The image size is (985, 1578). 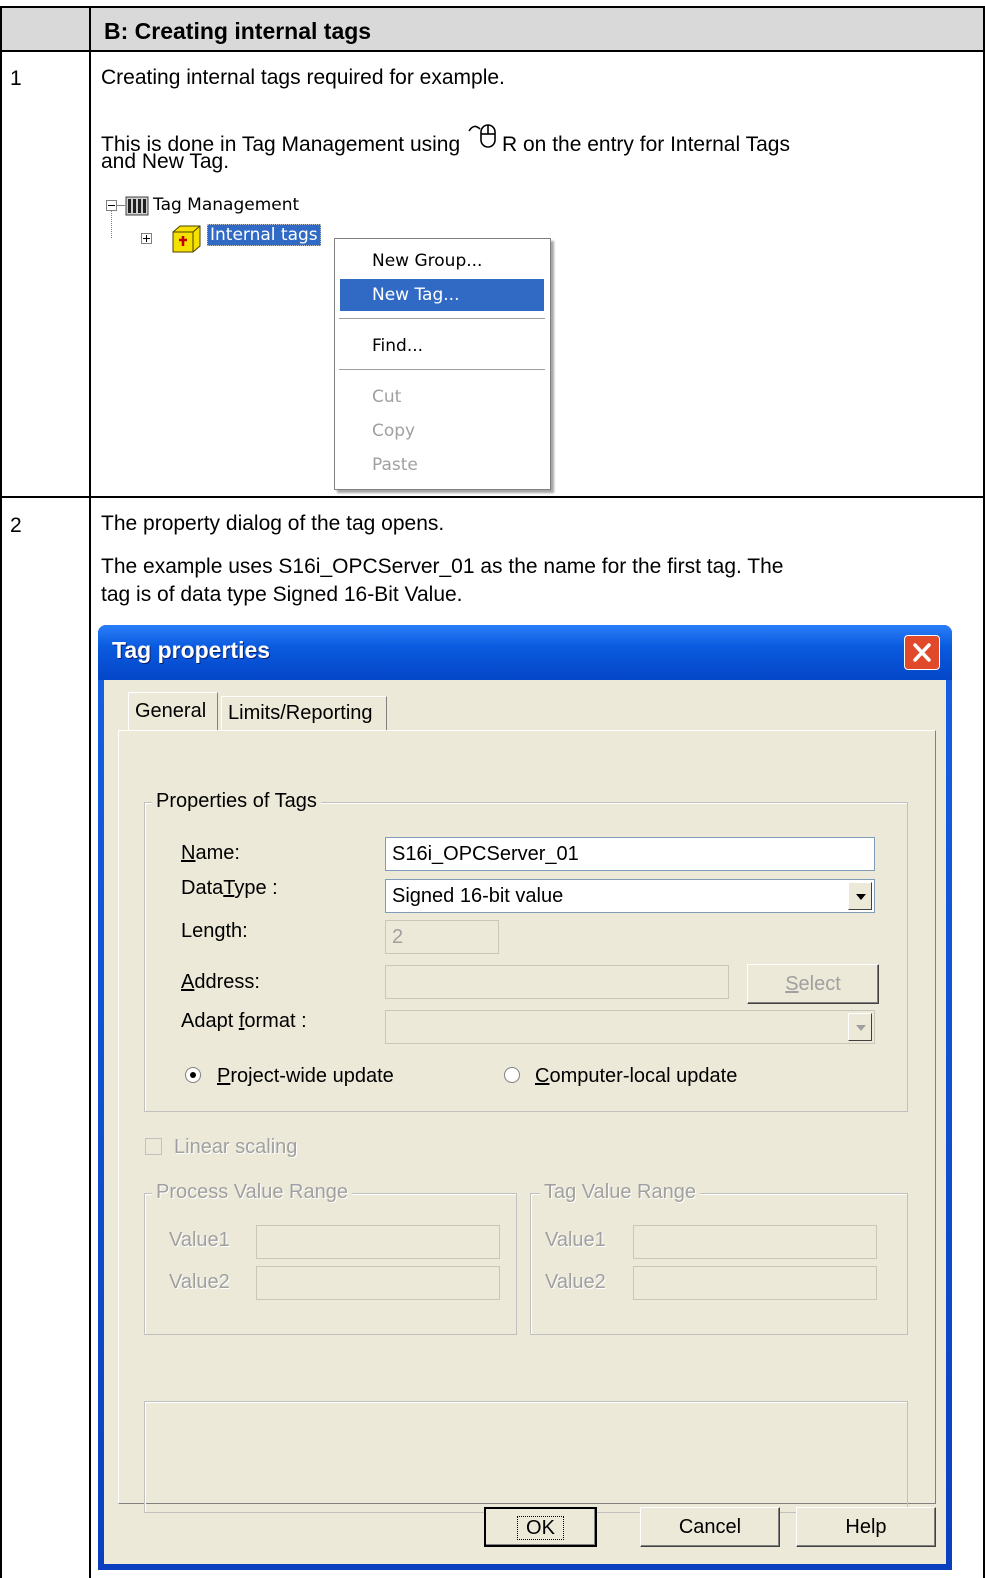 I want to click on tag-management-icon, so click(x=137, y=206).